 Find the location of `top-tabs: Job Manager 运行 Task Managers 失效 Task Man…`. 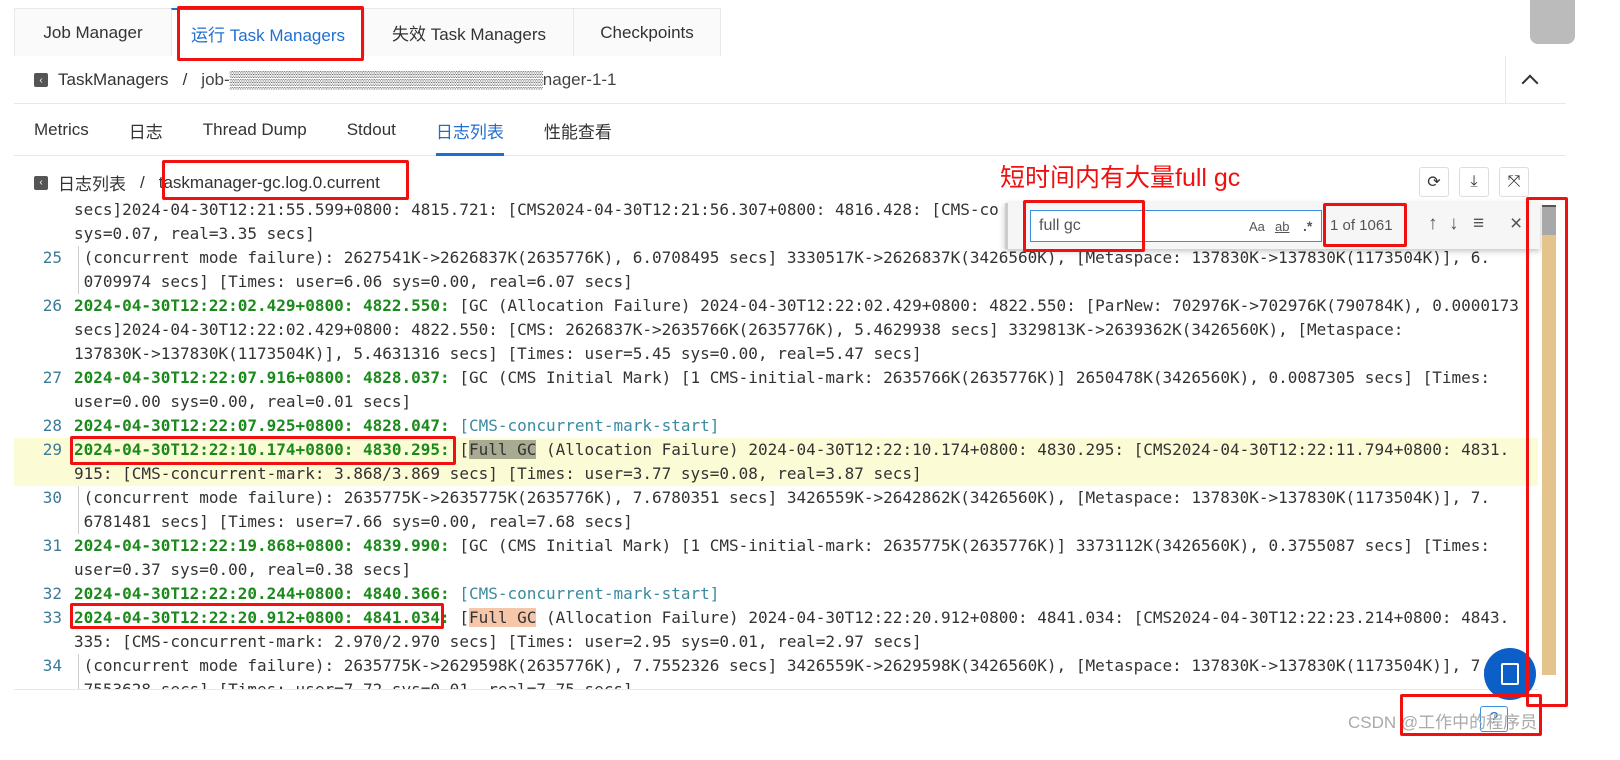

top-tabs: Job Manager 运行 Task Managers 失效 Task Man… is located at coordinates (367, 32).